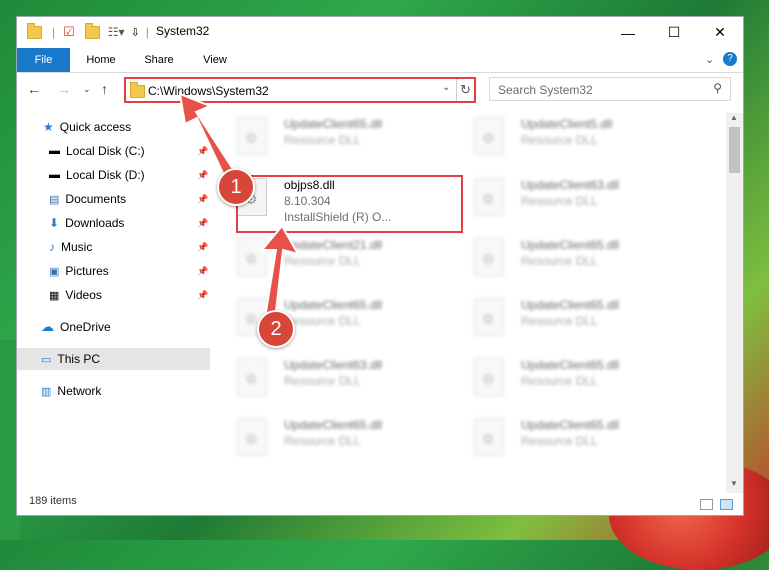 Image resolution: width=769 pixels, height=570 pixels. I want to click on file-name: UpdateClient21.dll, so click(333, 245).